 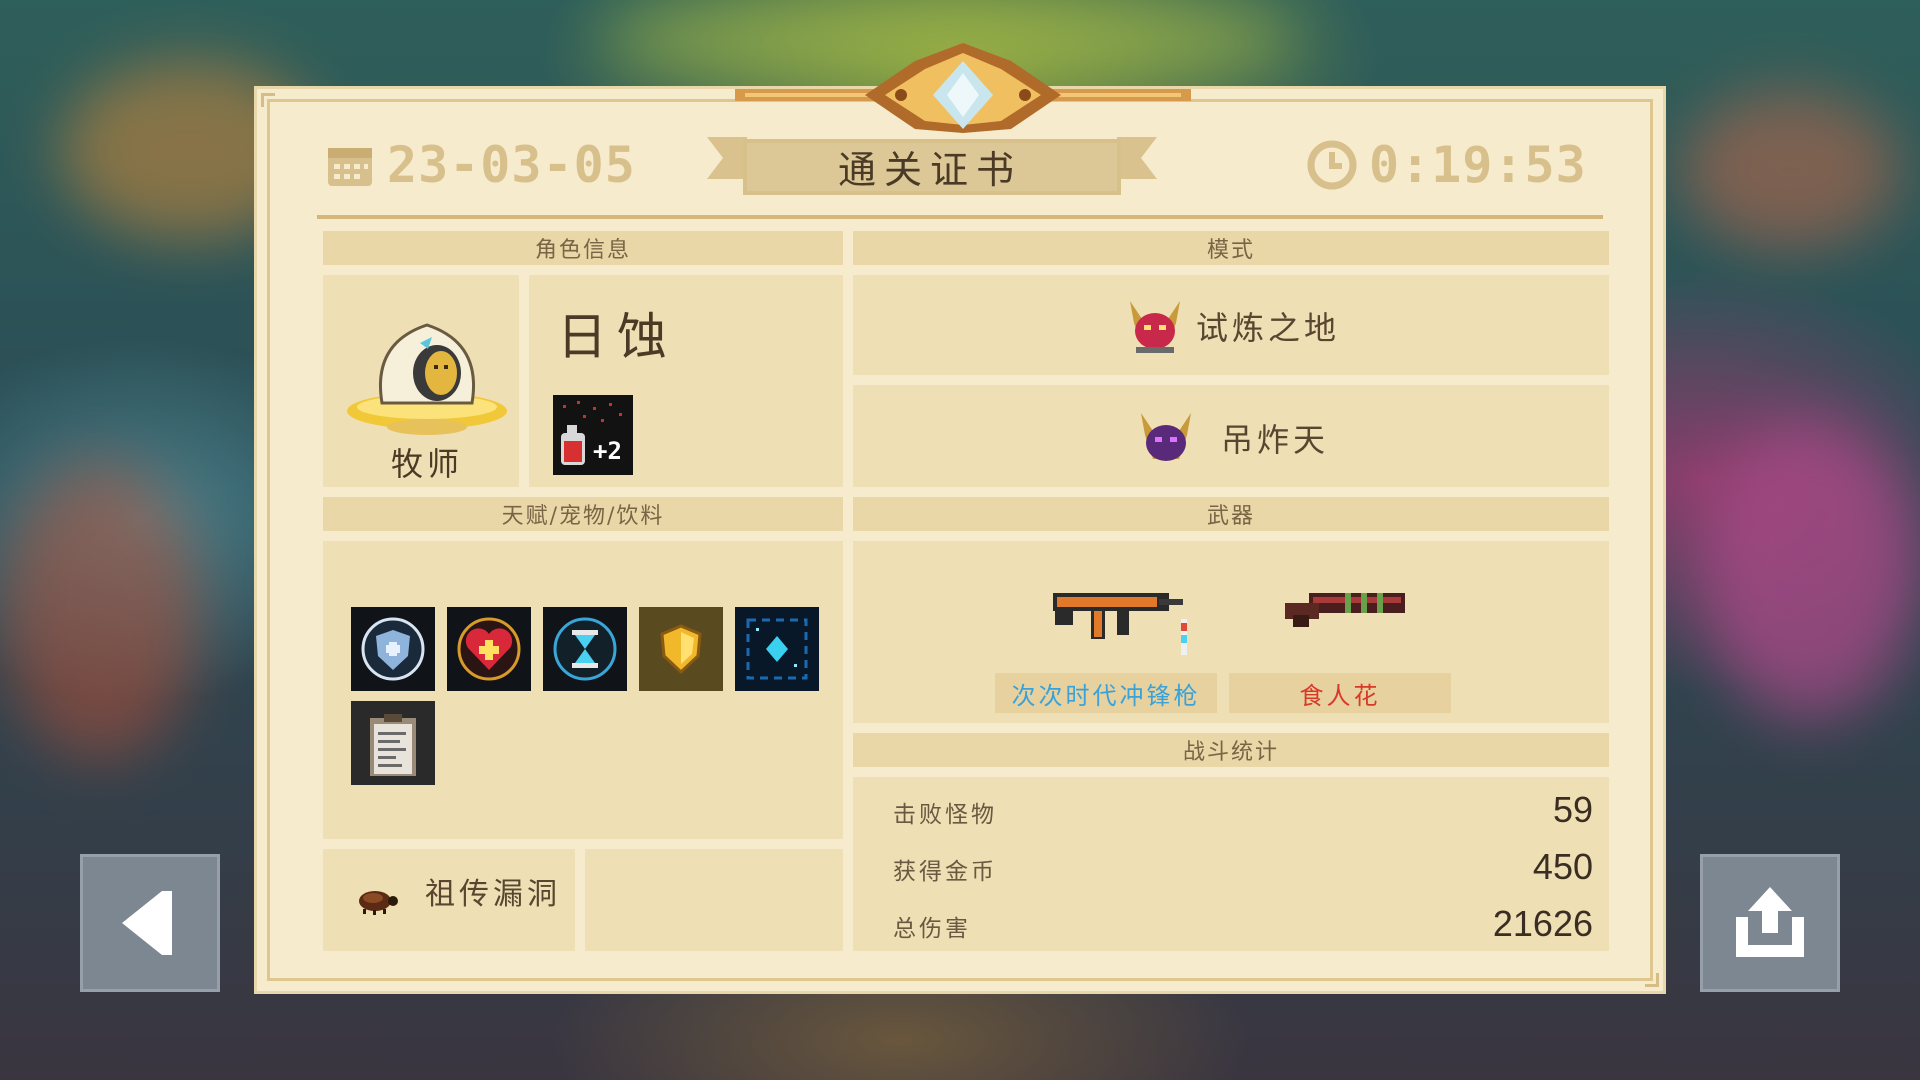 I want to click on horned-demon-purple-icon, so click(x=1165, y=437).